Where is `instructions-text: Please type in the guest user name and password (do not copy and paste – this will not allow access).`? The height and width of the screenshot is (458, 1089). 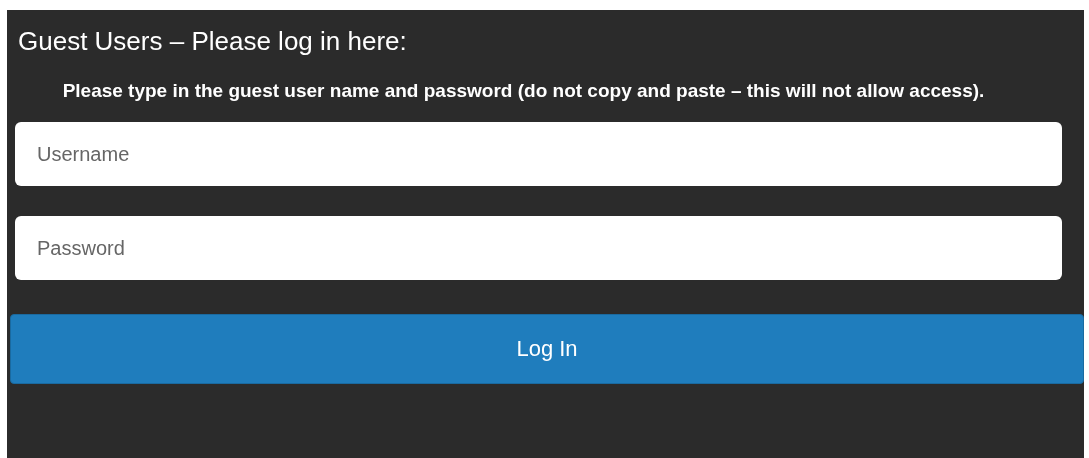
instructions-text: Please type in the guest user name and password (do not copy and paste – this will not allow access). is located at coordinates (523, 91).